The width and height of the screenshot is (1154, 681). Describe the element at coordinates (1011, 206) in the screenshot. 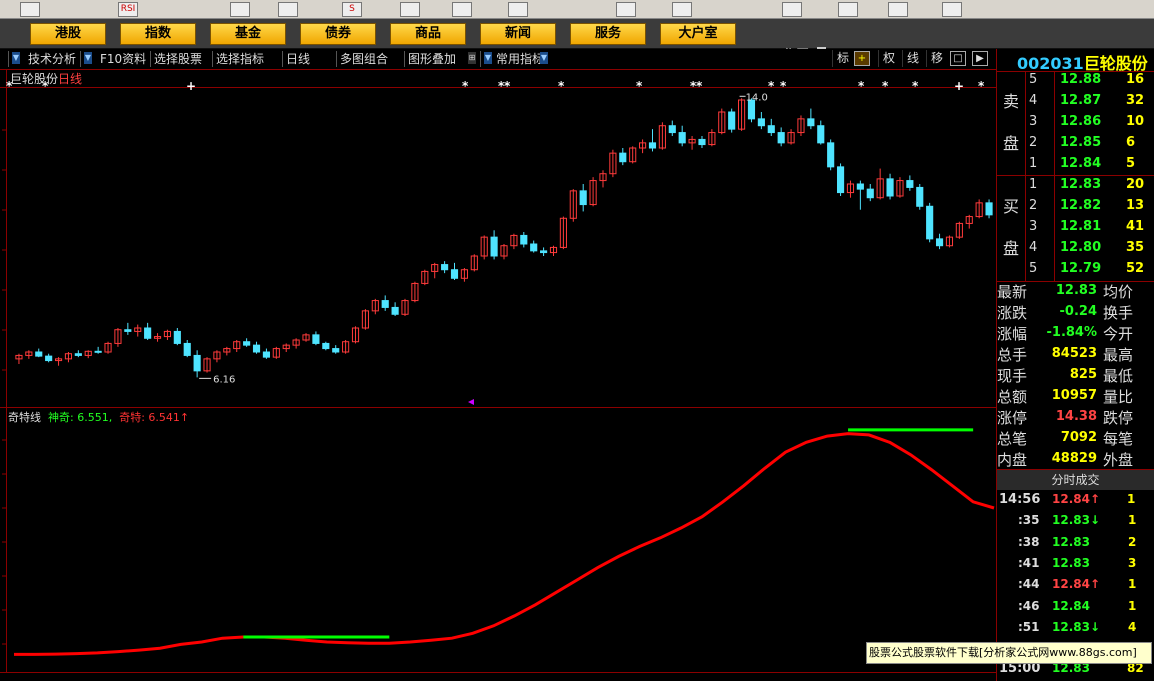

I see `buy-label-1: 买` at that location.